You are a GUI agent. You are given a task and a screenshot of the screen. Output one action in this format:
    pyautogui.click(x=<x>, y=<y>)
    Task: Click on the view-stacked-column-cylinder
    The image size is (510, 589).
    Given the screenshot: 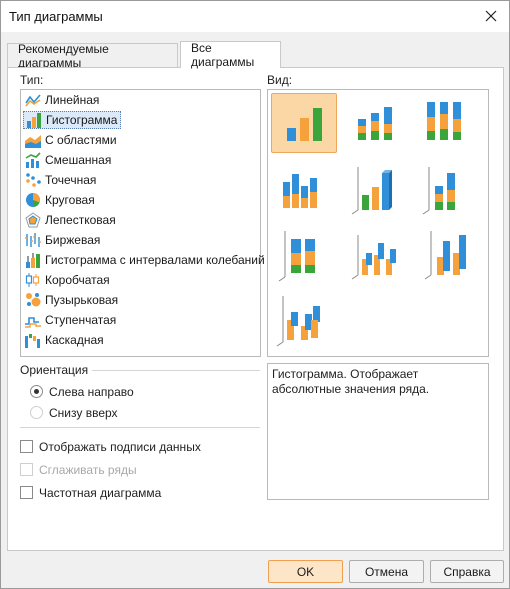 What is the action you would take?
    pyautogui.click(x=304, y=190)
    